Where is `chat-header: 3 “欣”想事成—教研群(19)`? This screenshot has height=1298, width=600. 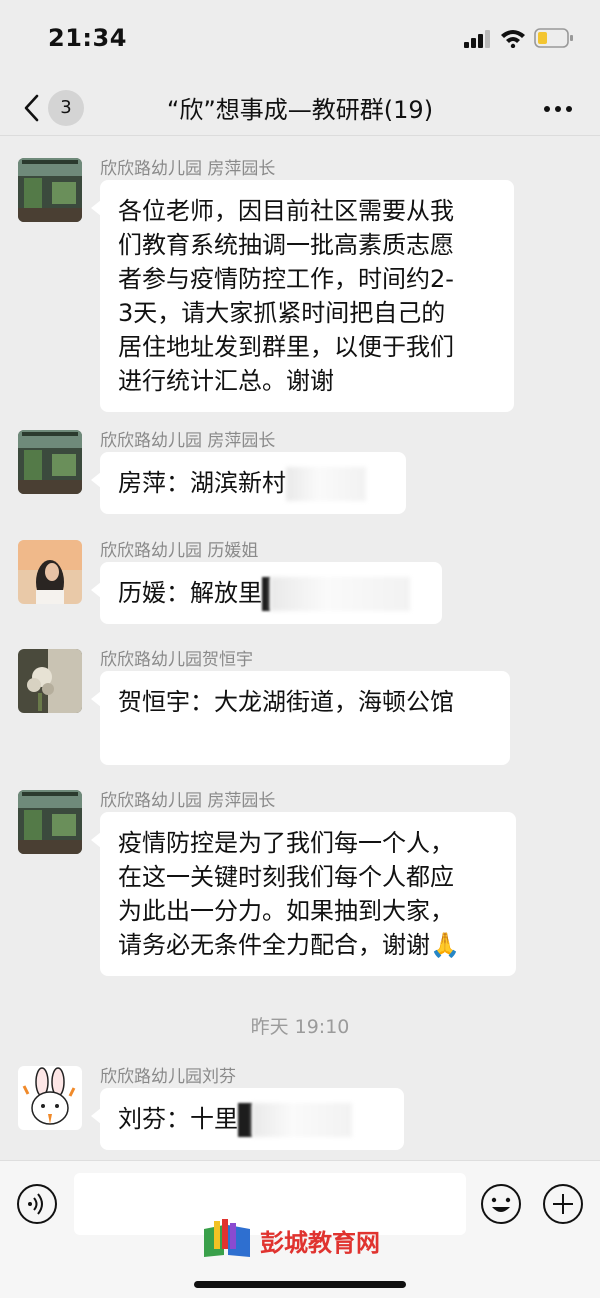 chat-header: 3 “欣”想事成—教研群(19) is located at coordinates (300, 108).